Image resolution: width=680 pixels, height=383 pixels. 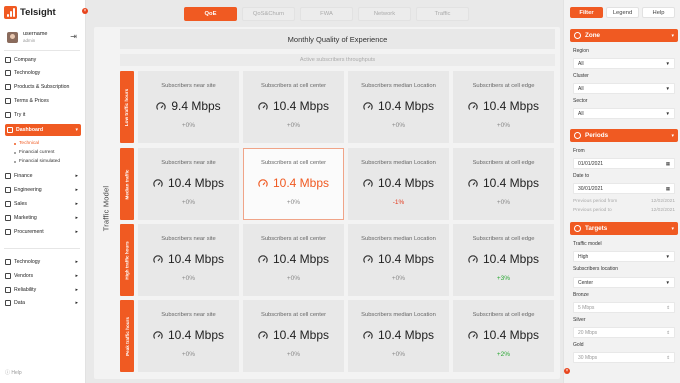 I want to click on nav-try-it: Try it, so click(x=43, y=115).